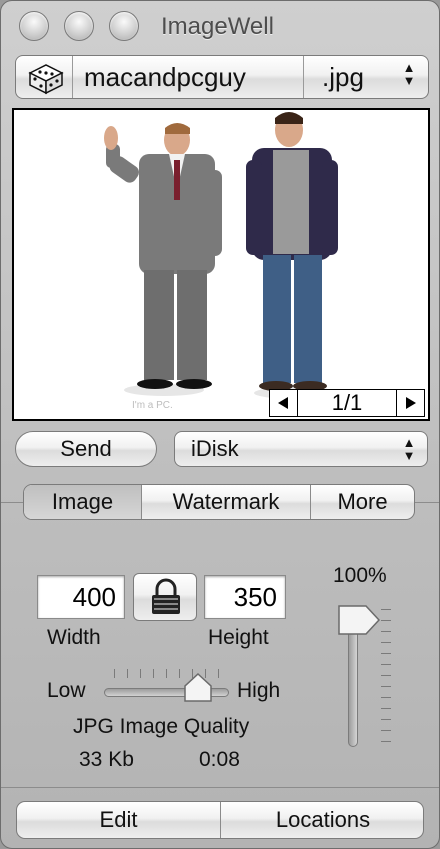  I want to click on left-arrow-icon, so click(283, 403).